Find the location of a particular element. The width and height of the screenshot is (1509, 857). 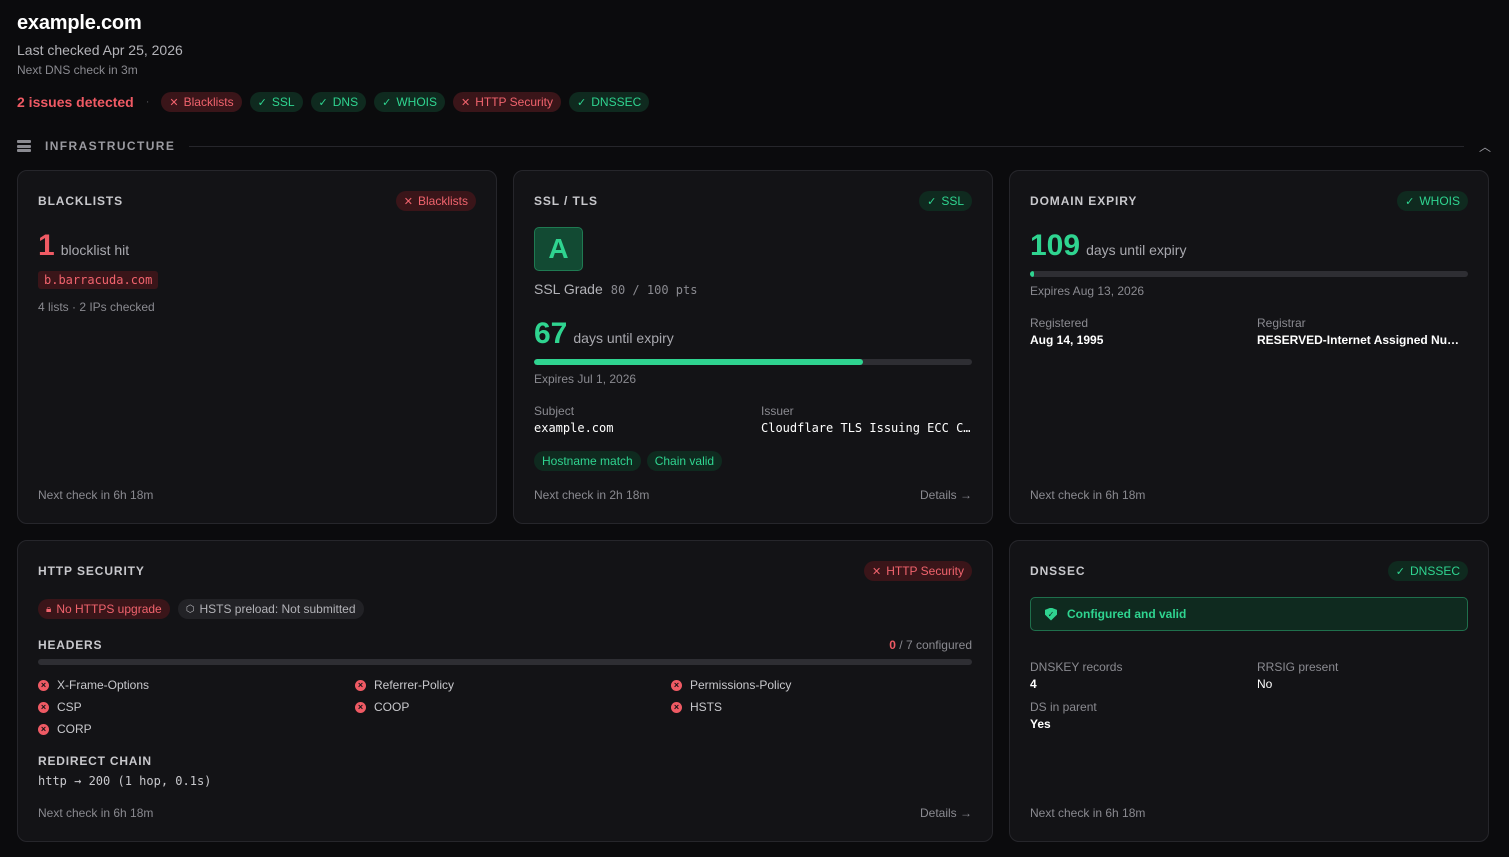

shield-check-icon: ✓ is located at coordinates (1051, 614).